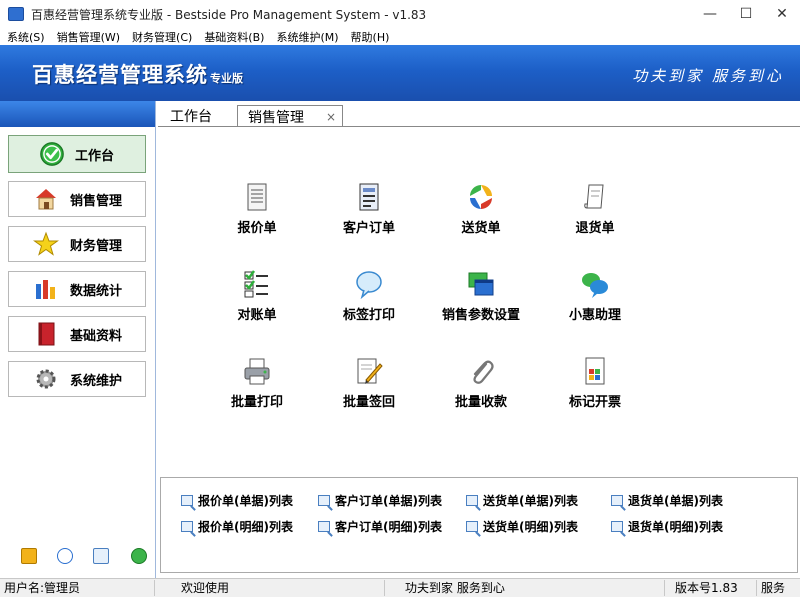 Image resolution: width=800 pixels, height=597 pixels. What do you see at coordinates (256, 402) in the screenshot?
I see `function-label: 批量打印` at bounding box center [256, 402].